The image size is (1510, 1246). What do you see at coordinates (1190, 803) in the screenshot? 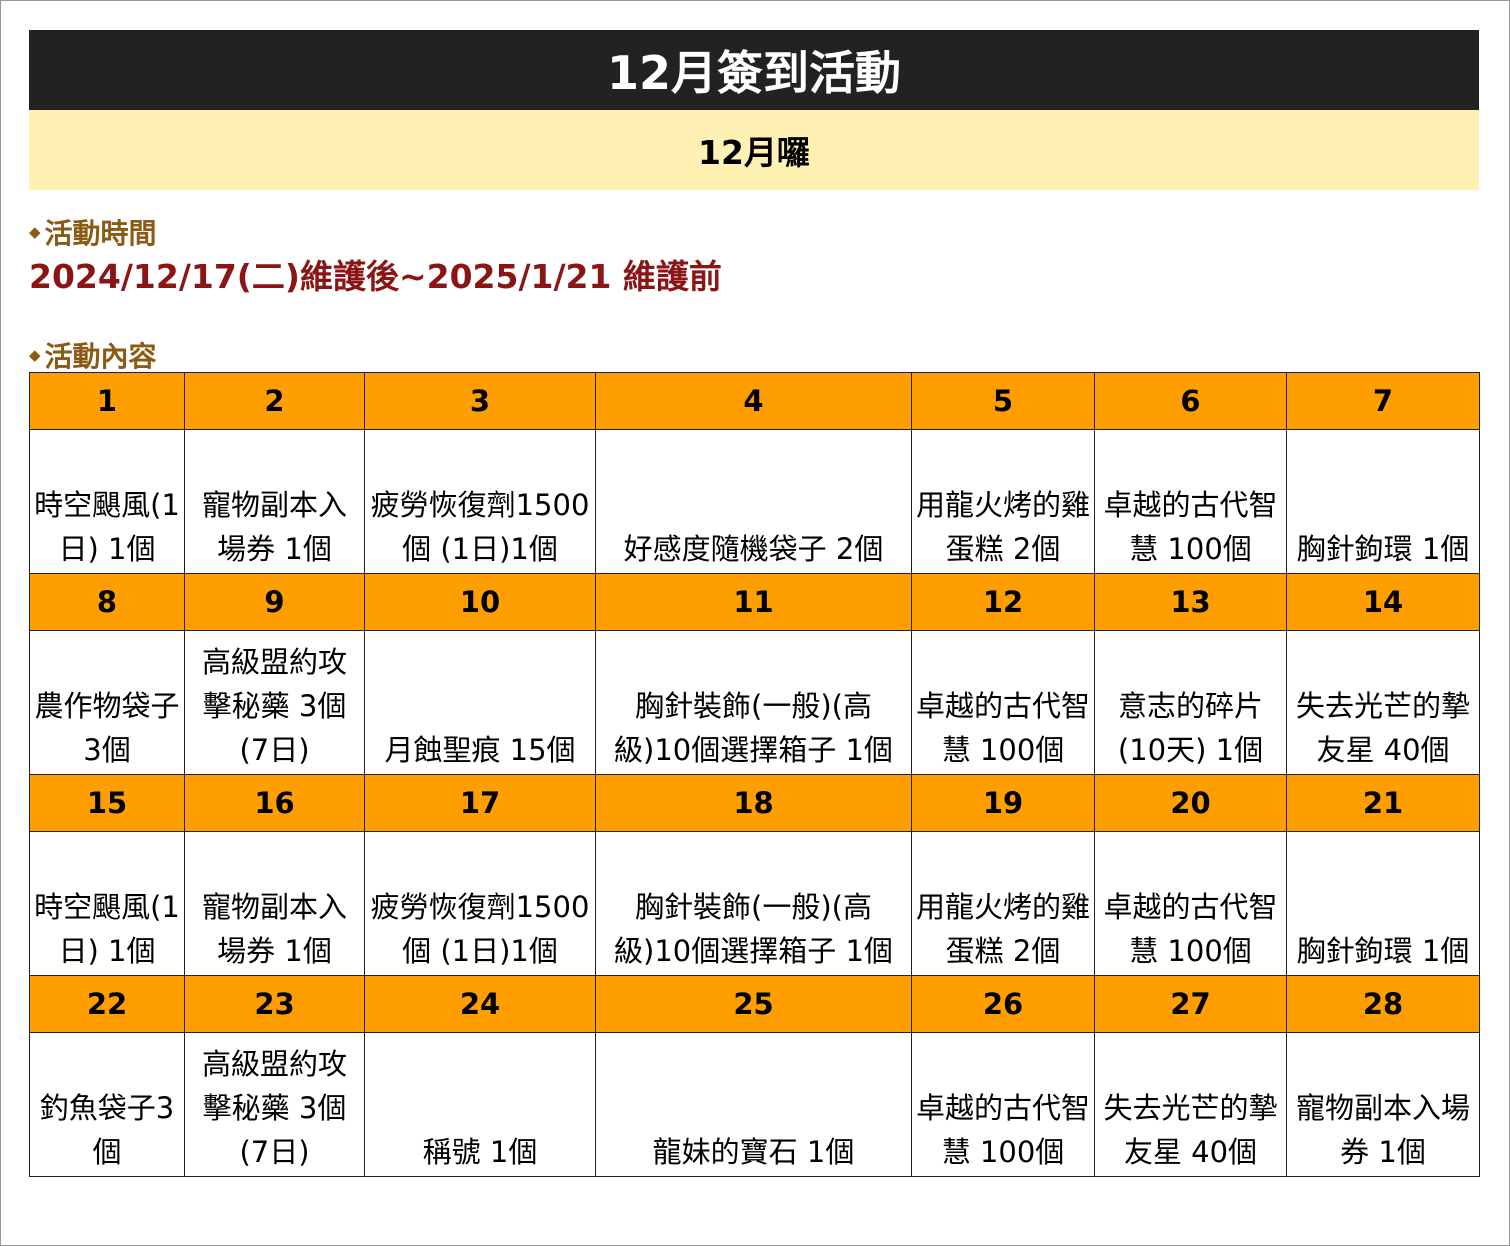
I see `day-number-cell: 20` at bounding box center [1190, 803].